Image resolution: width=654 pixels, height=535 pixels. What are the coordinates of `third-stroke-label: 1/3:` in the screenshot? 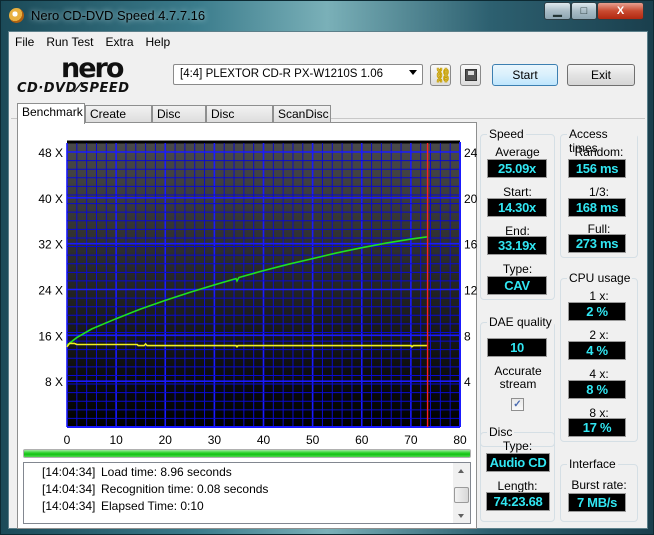 It's located at (598, 192).